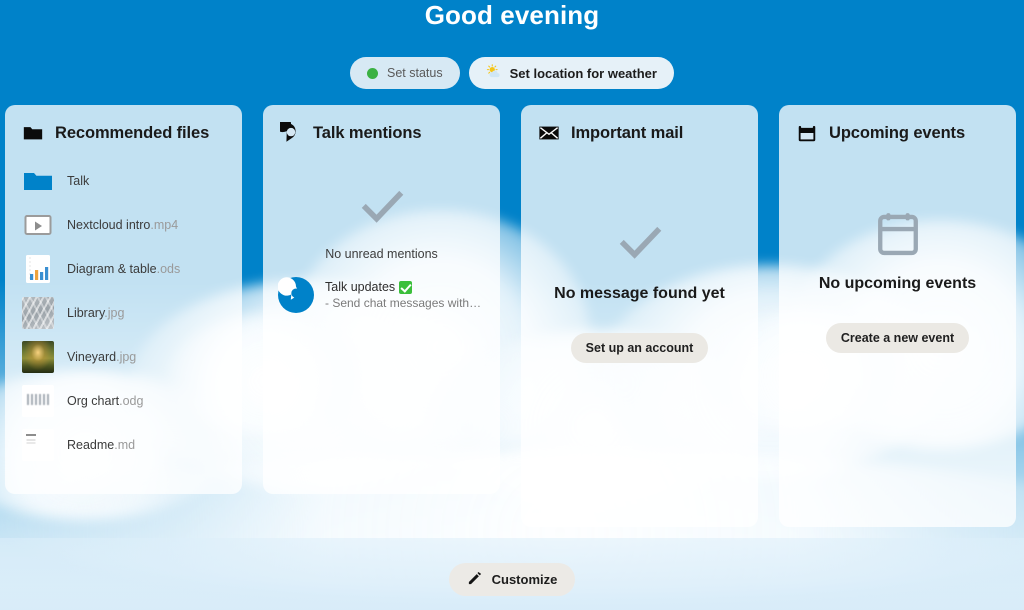 This screenshot has height=610, width=1024. What do you see at coordinates (78, 181) in the screenshot?
I see `file-name: Talk` at bounding box center [78, 181].